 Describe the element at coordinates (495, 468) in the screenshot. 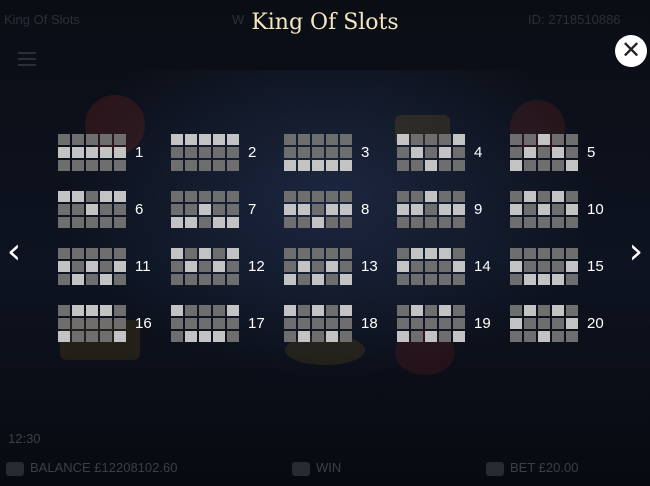

I see `chip-icon` at that location.